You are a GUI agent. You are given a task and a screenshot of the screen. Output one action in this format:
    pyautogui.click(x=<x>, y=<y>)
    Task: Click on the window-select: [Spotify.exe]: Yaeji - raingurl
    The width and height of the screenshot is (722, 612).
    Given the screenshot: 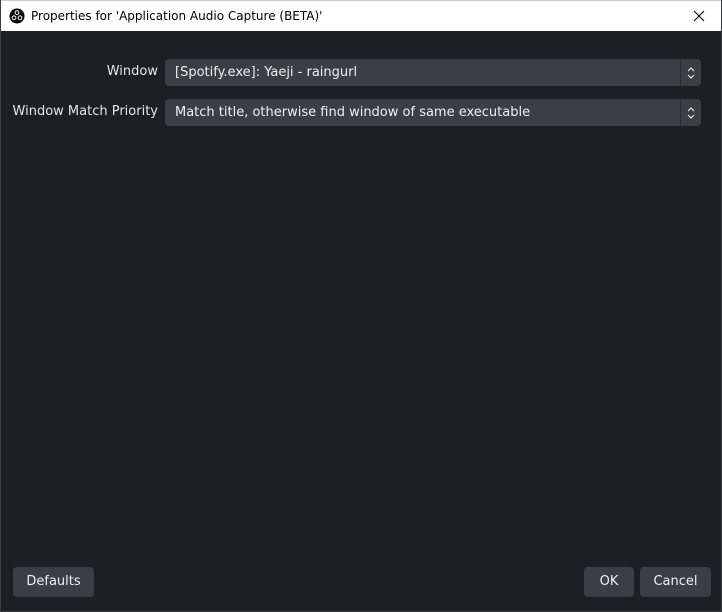 What is the action you would take?
    pyautogui.click(x=433, y=72)
    